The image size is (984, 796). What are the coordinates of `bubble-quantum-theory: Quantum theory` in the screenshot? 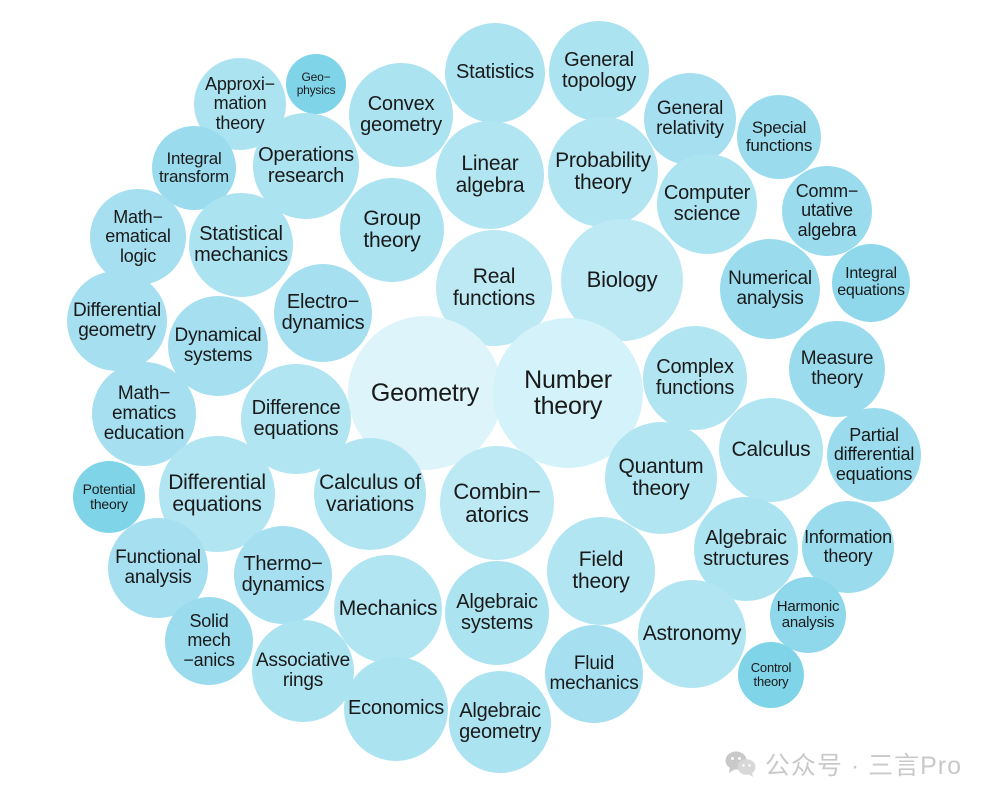 It's located at (661, 478).